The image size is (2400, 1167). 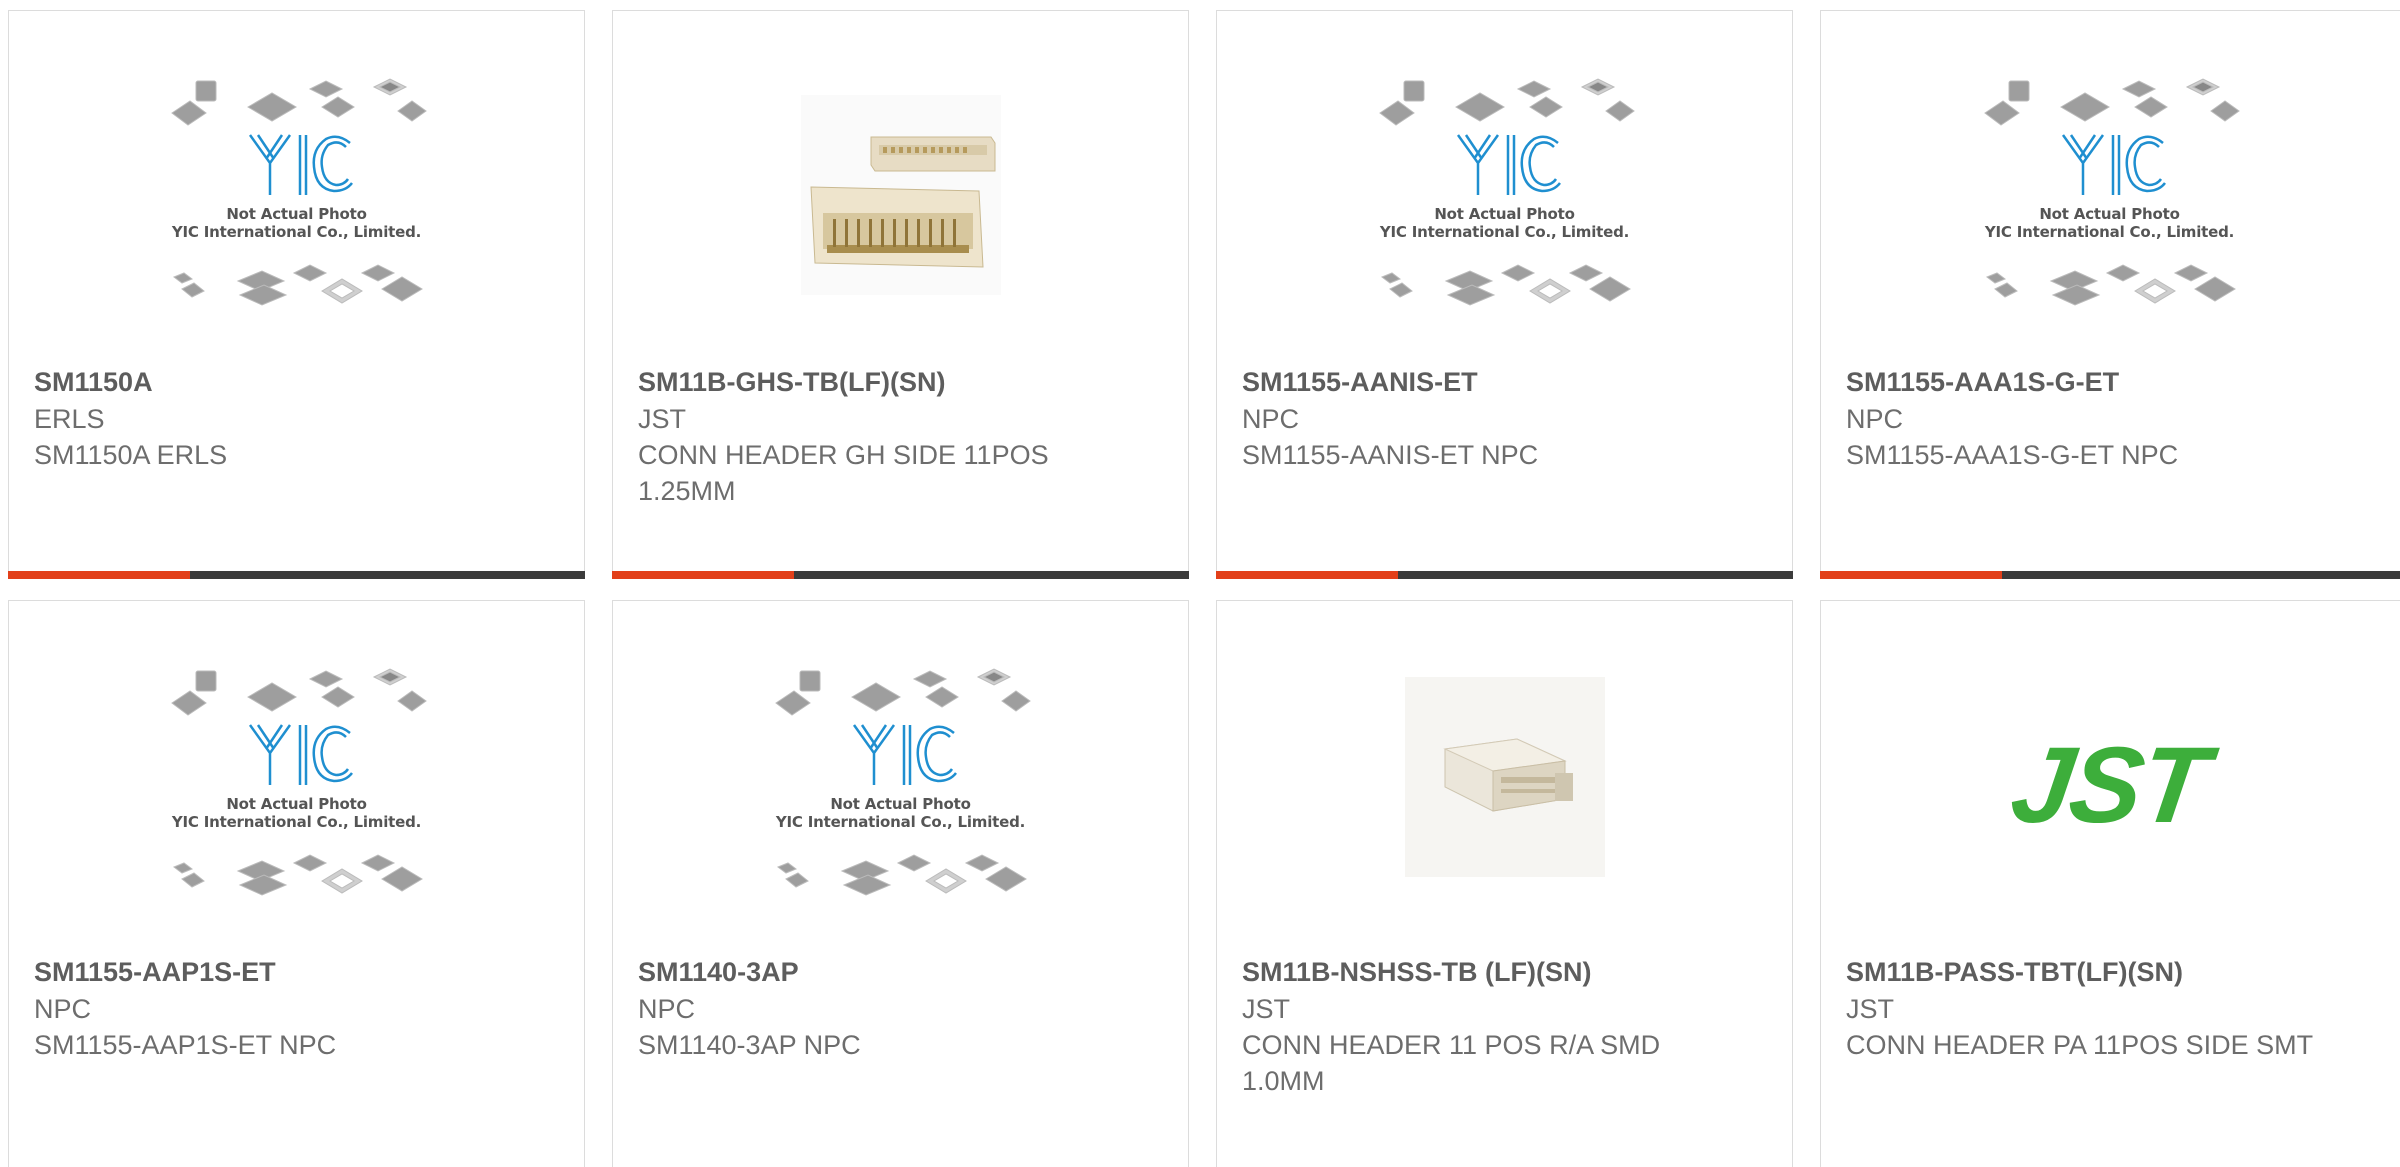 What do you see at coordinates (2080, 1045) in the screenshot?
I see `product-description: CONN HEADER PA 11POS SIDE SMT` at bounding box center [2080, 1045].